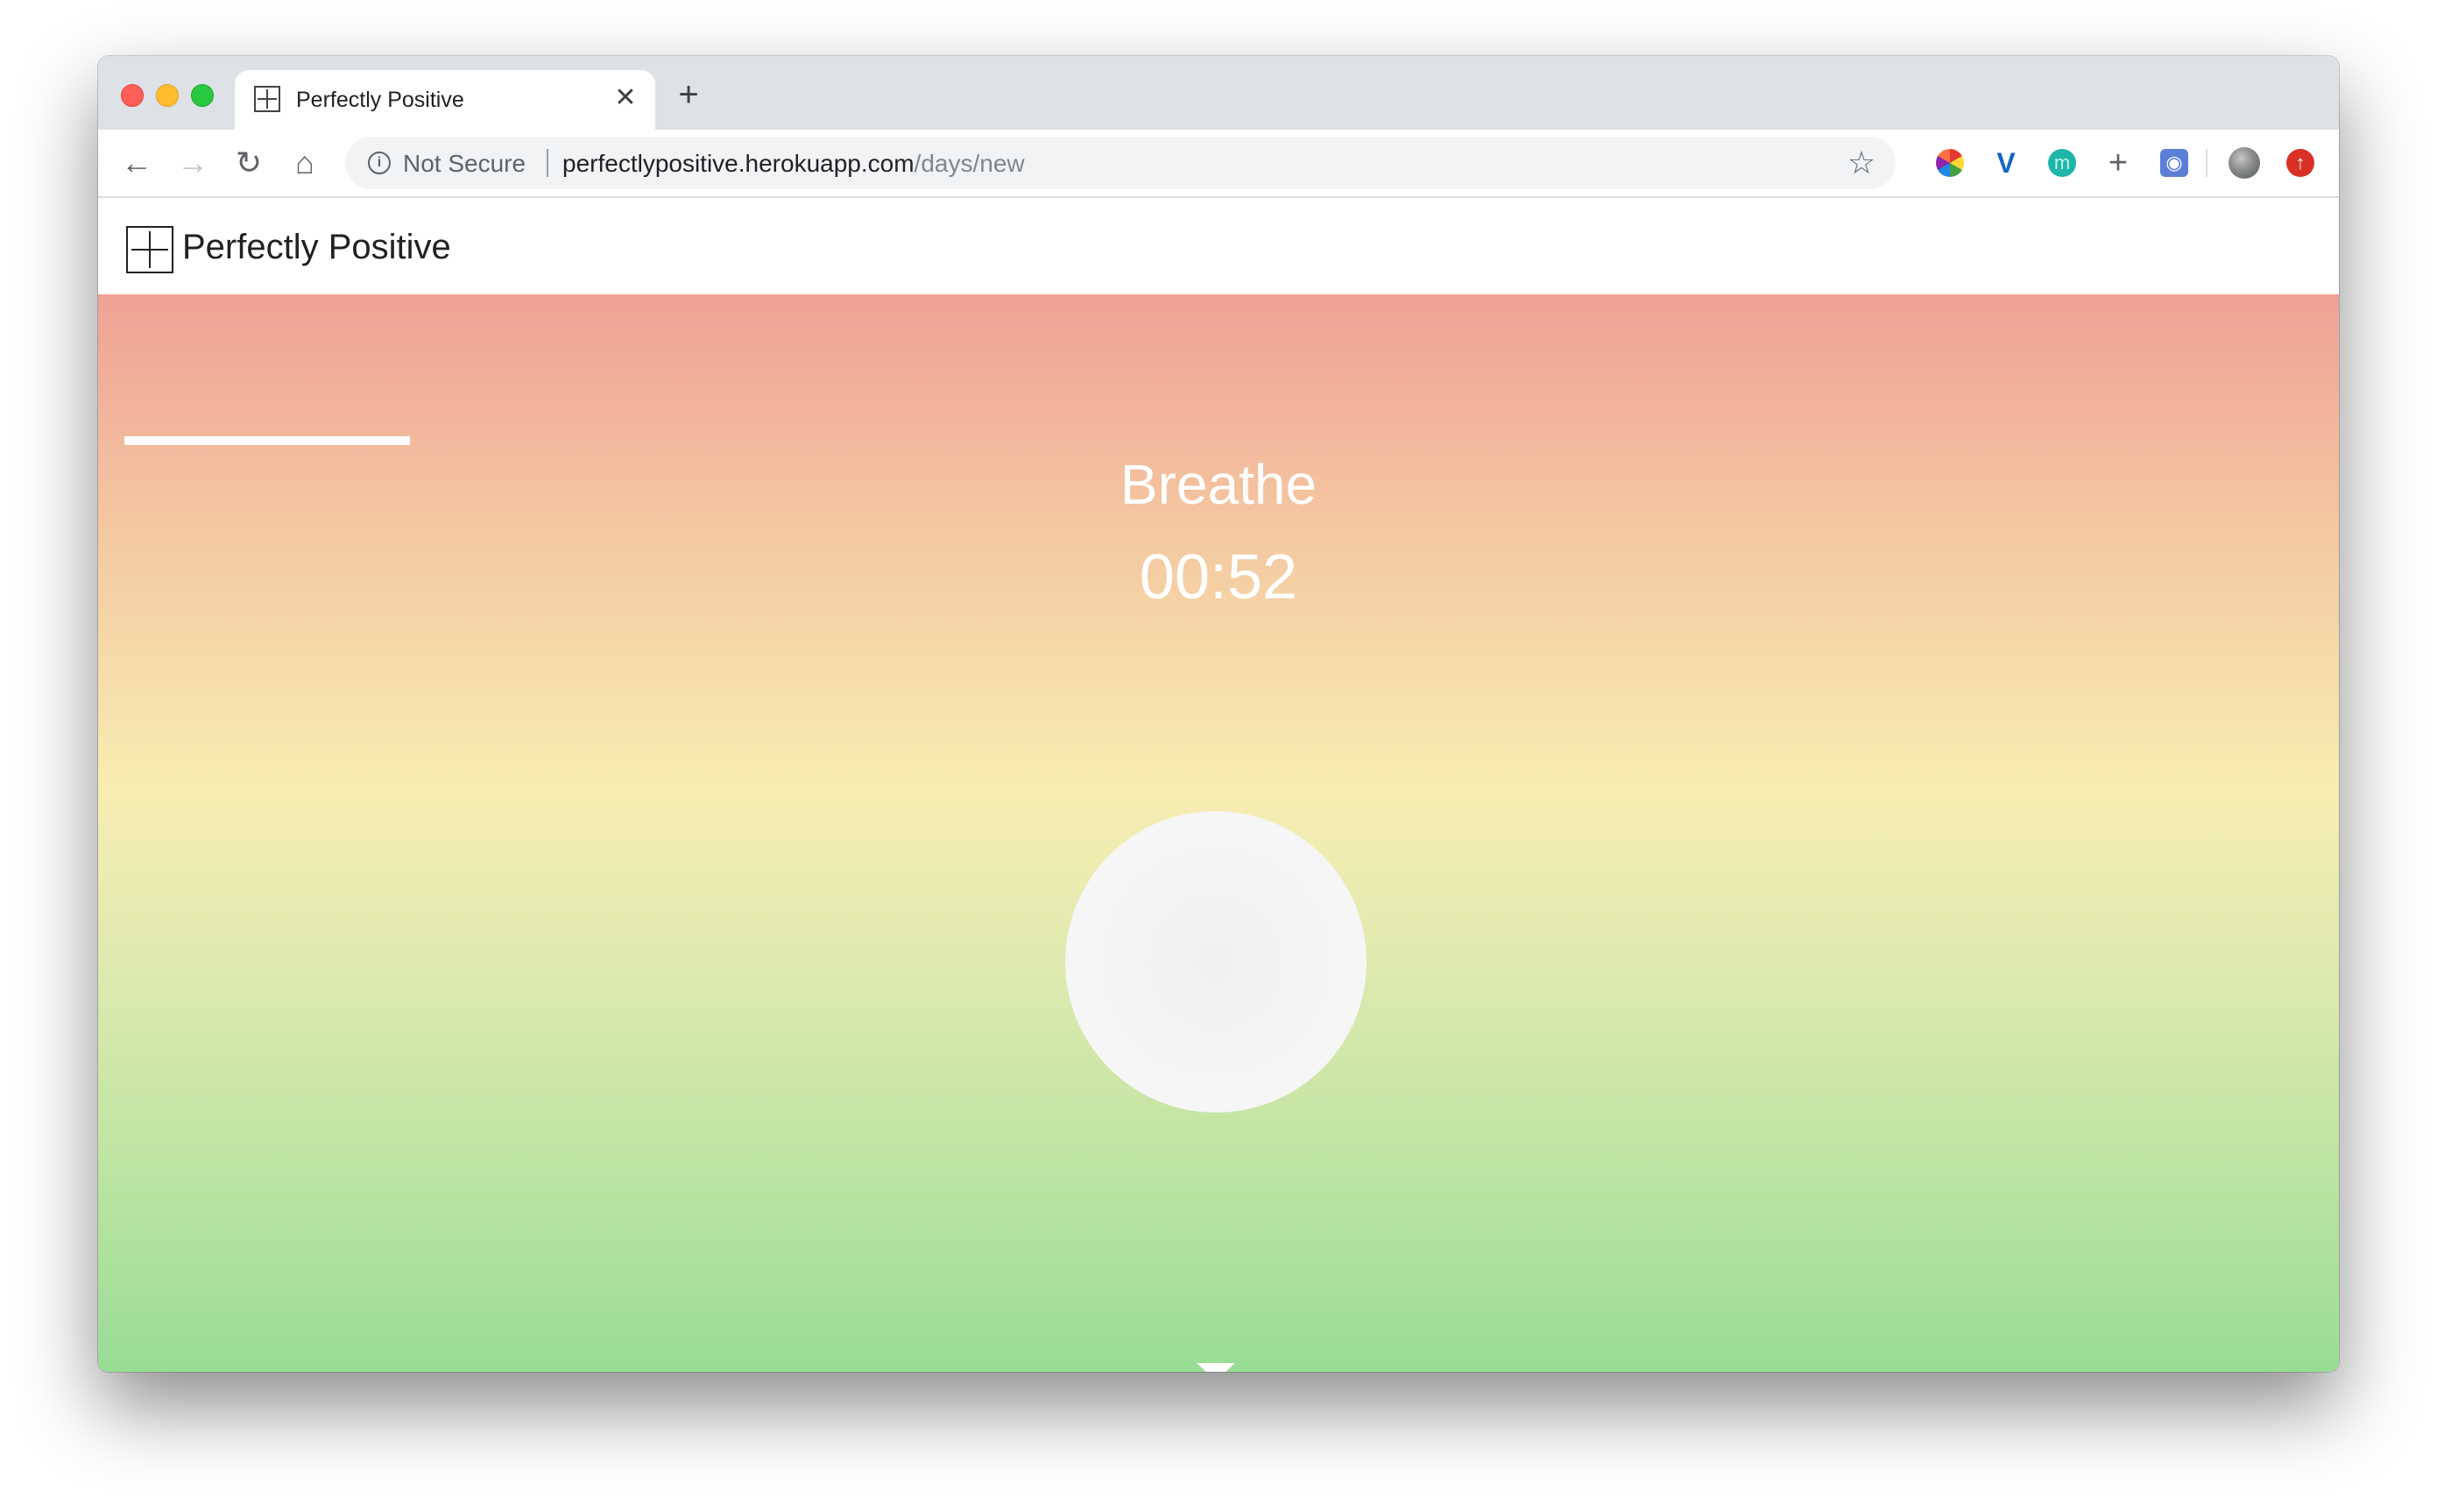  Describe the element at coordinates (2206, 163) in the screenshot. I see `toolbar-divider` at that location.